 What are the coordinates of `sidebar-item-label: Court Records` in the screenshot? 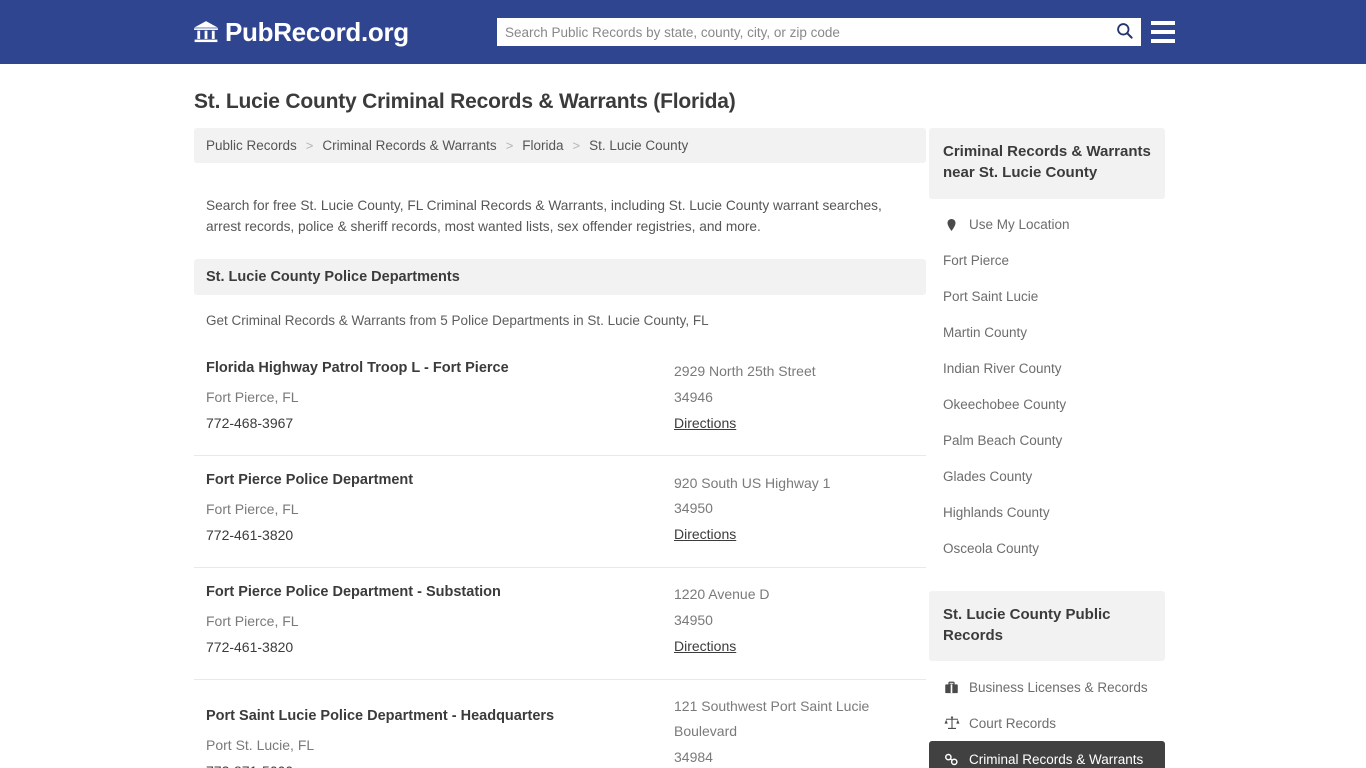 It's located at (1013, 723).